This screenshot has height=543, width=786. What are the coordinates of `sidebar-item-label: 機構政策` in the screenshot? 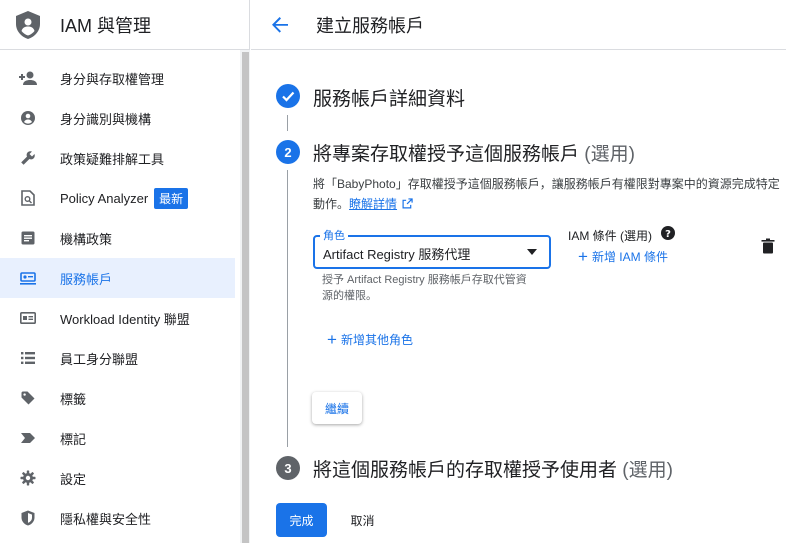 It's located at (86, 239).